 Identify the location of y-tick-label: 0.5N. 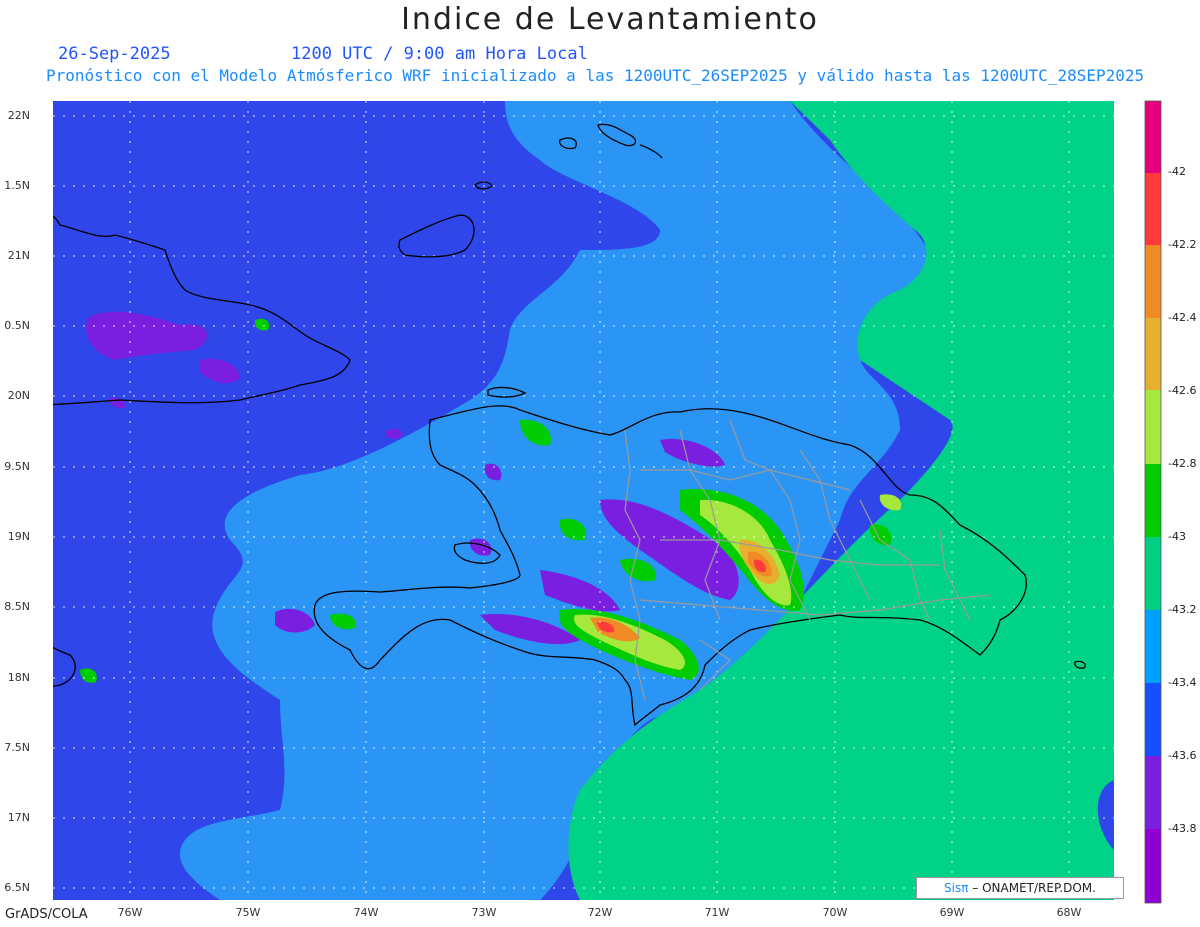
(17, 325).